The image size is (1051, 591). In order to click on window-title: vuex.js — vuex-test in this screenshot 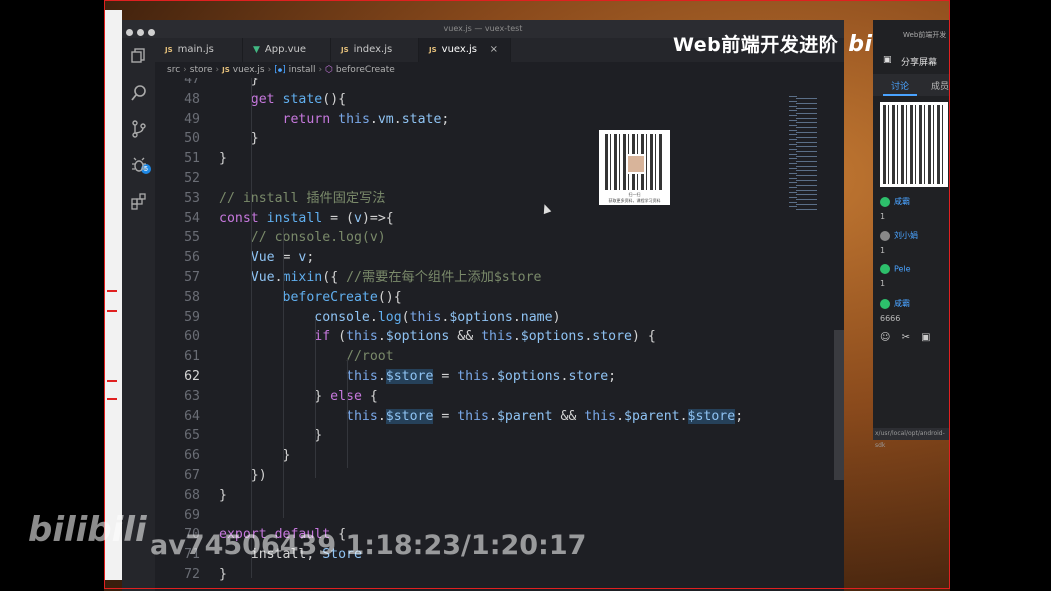, I will do `click(483, 28)`.